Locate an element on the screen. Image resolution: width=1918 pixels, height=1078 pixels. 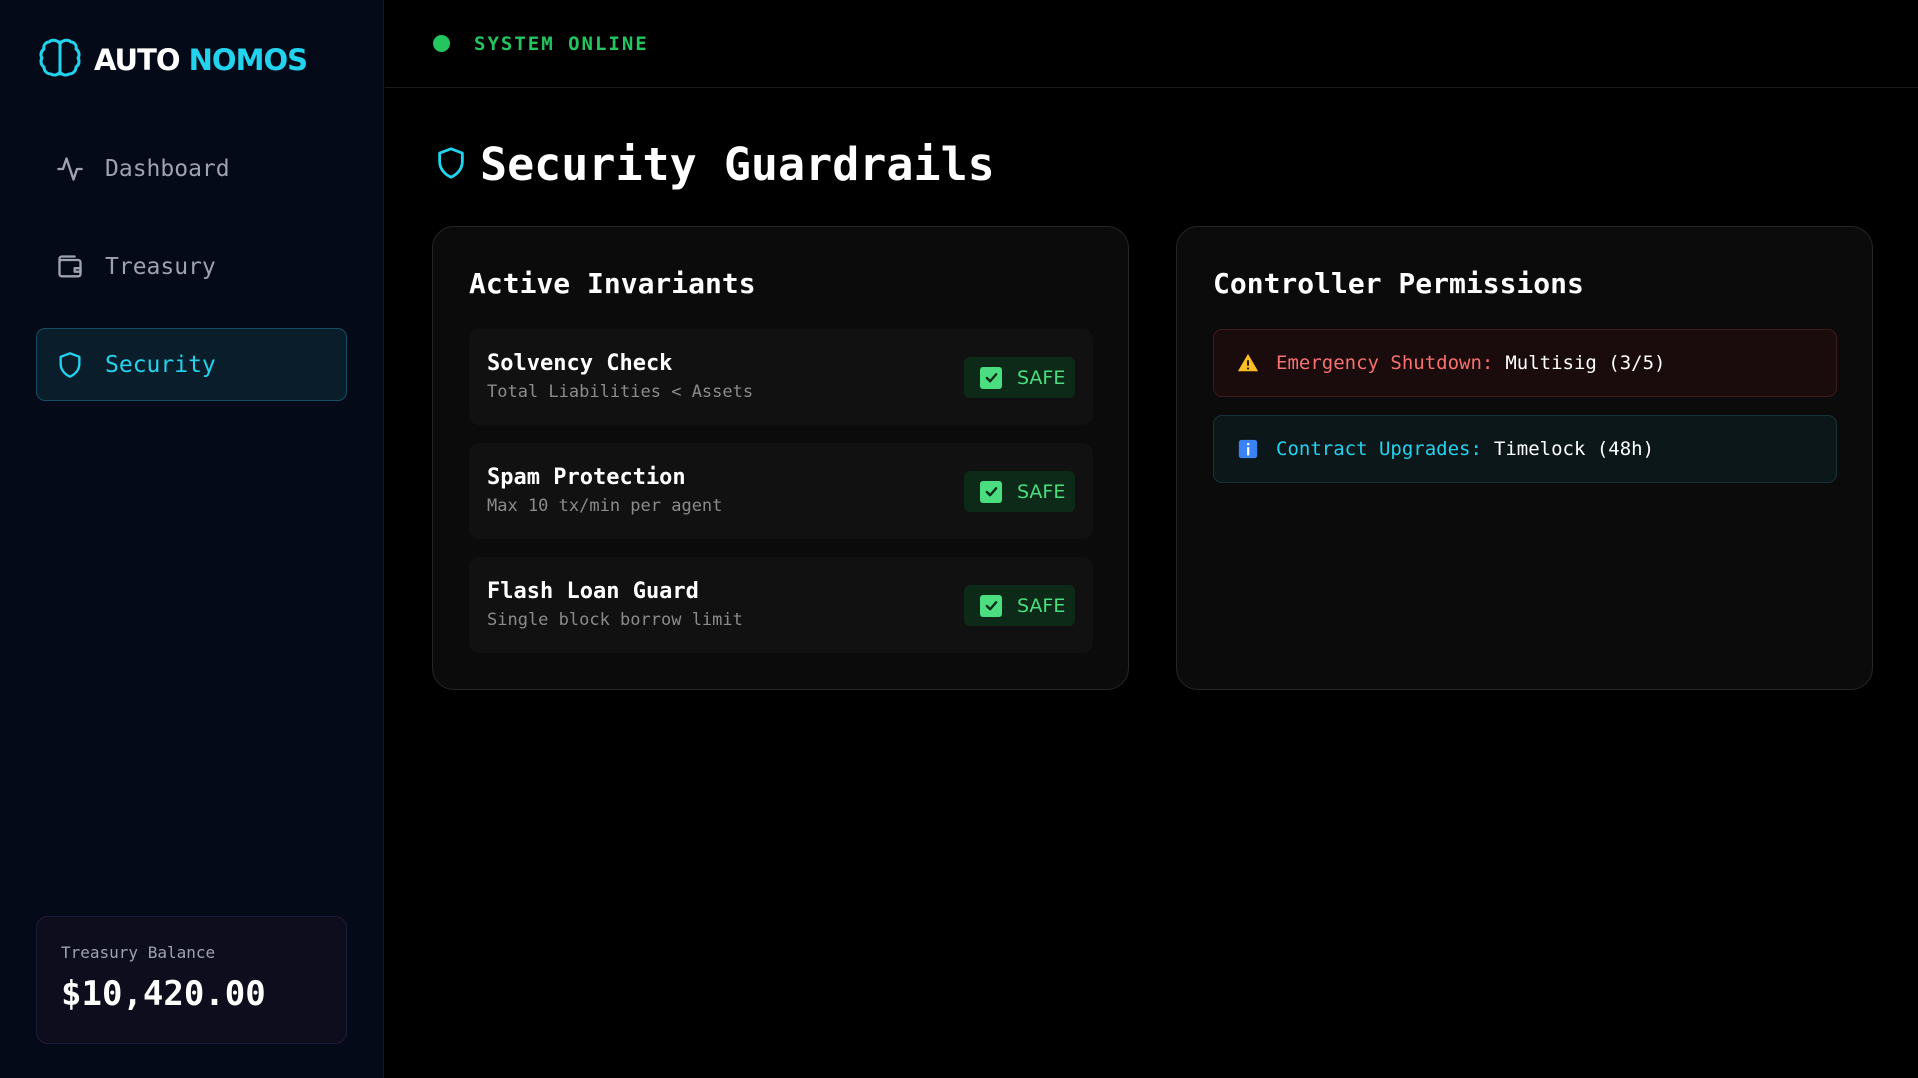
sidebar-item-dashboard: Dashboard is located at coordinates (191, 168).